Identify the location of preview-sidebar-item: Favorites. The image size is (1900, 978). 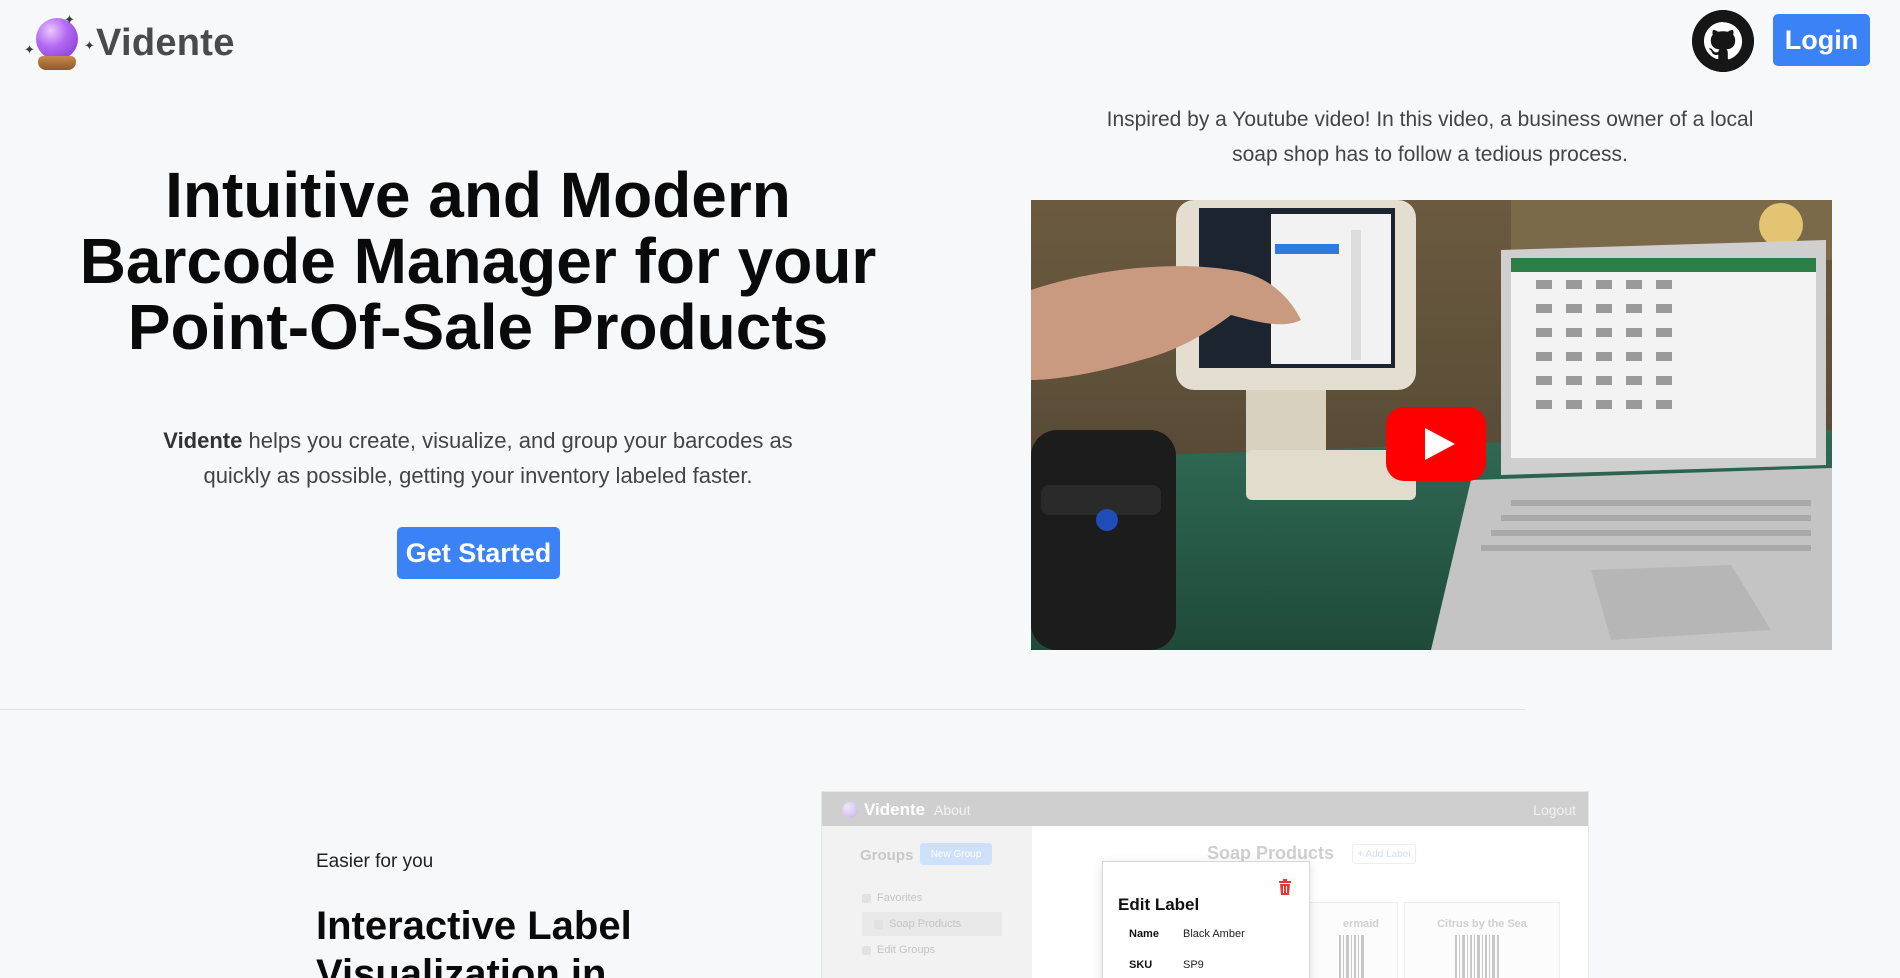
(892, 898).